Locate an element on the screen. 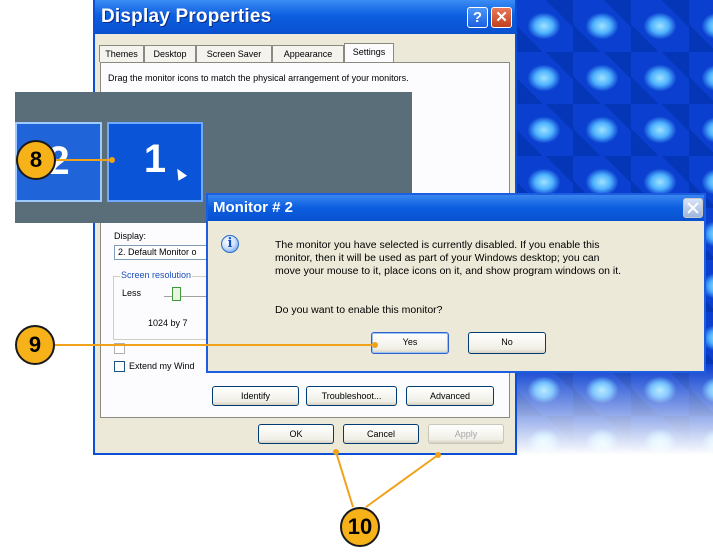  callout-9: 9 is located at coordinates (35, 345).